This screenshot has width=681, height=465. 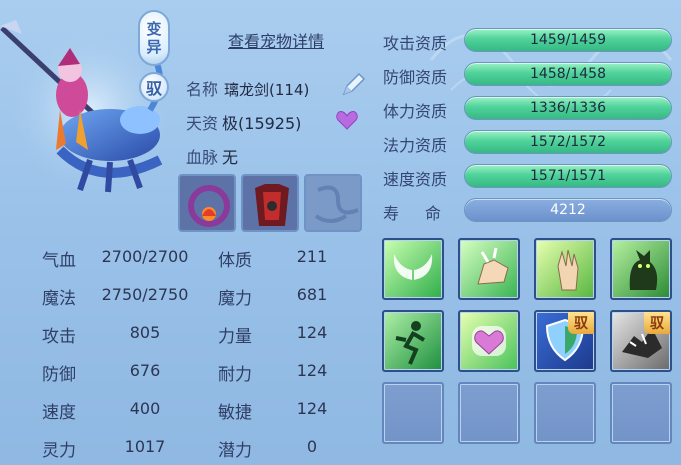 I want to click on finger-snap-icon, so click(x=493, y=266).